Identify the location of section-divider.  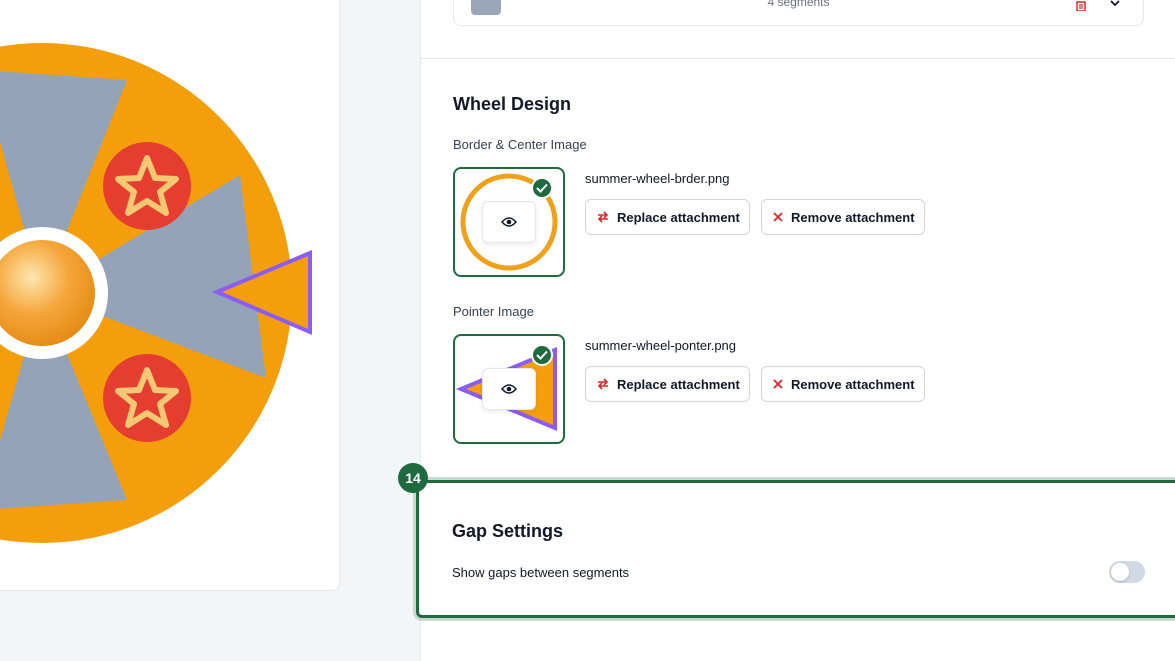
(798, 58).